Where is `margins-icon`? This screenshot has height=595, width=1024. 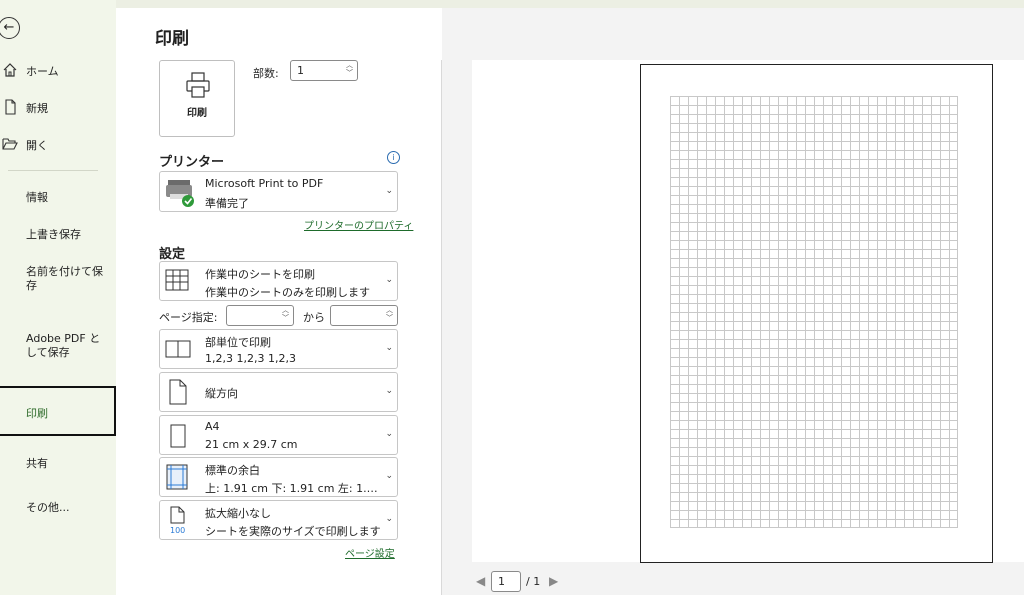
margins-icon is located at coordinates (177, 477).